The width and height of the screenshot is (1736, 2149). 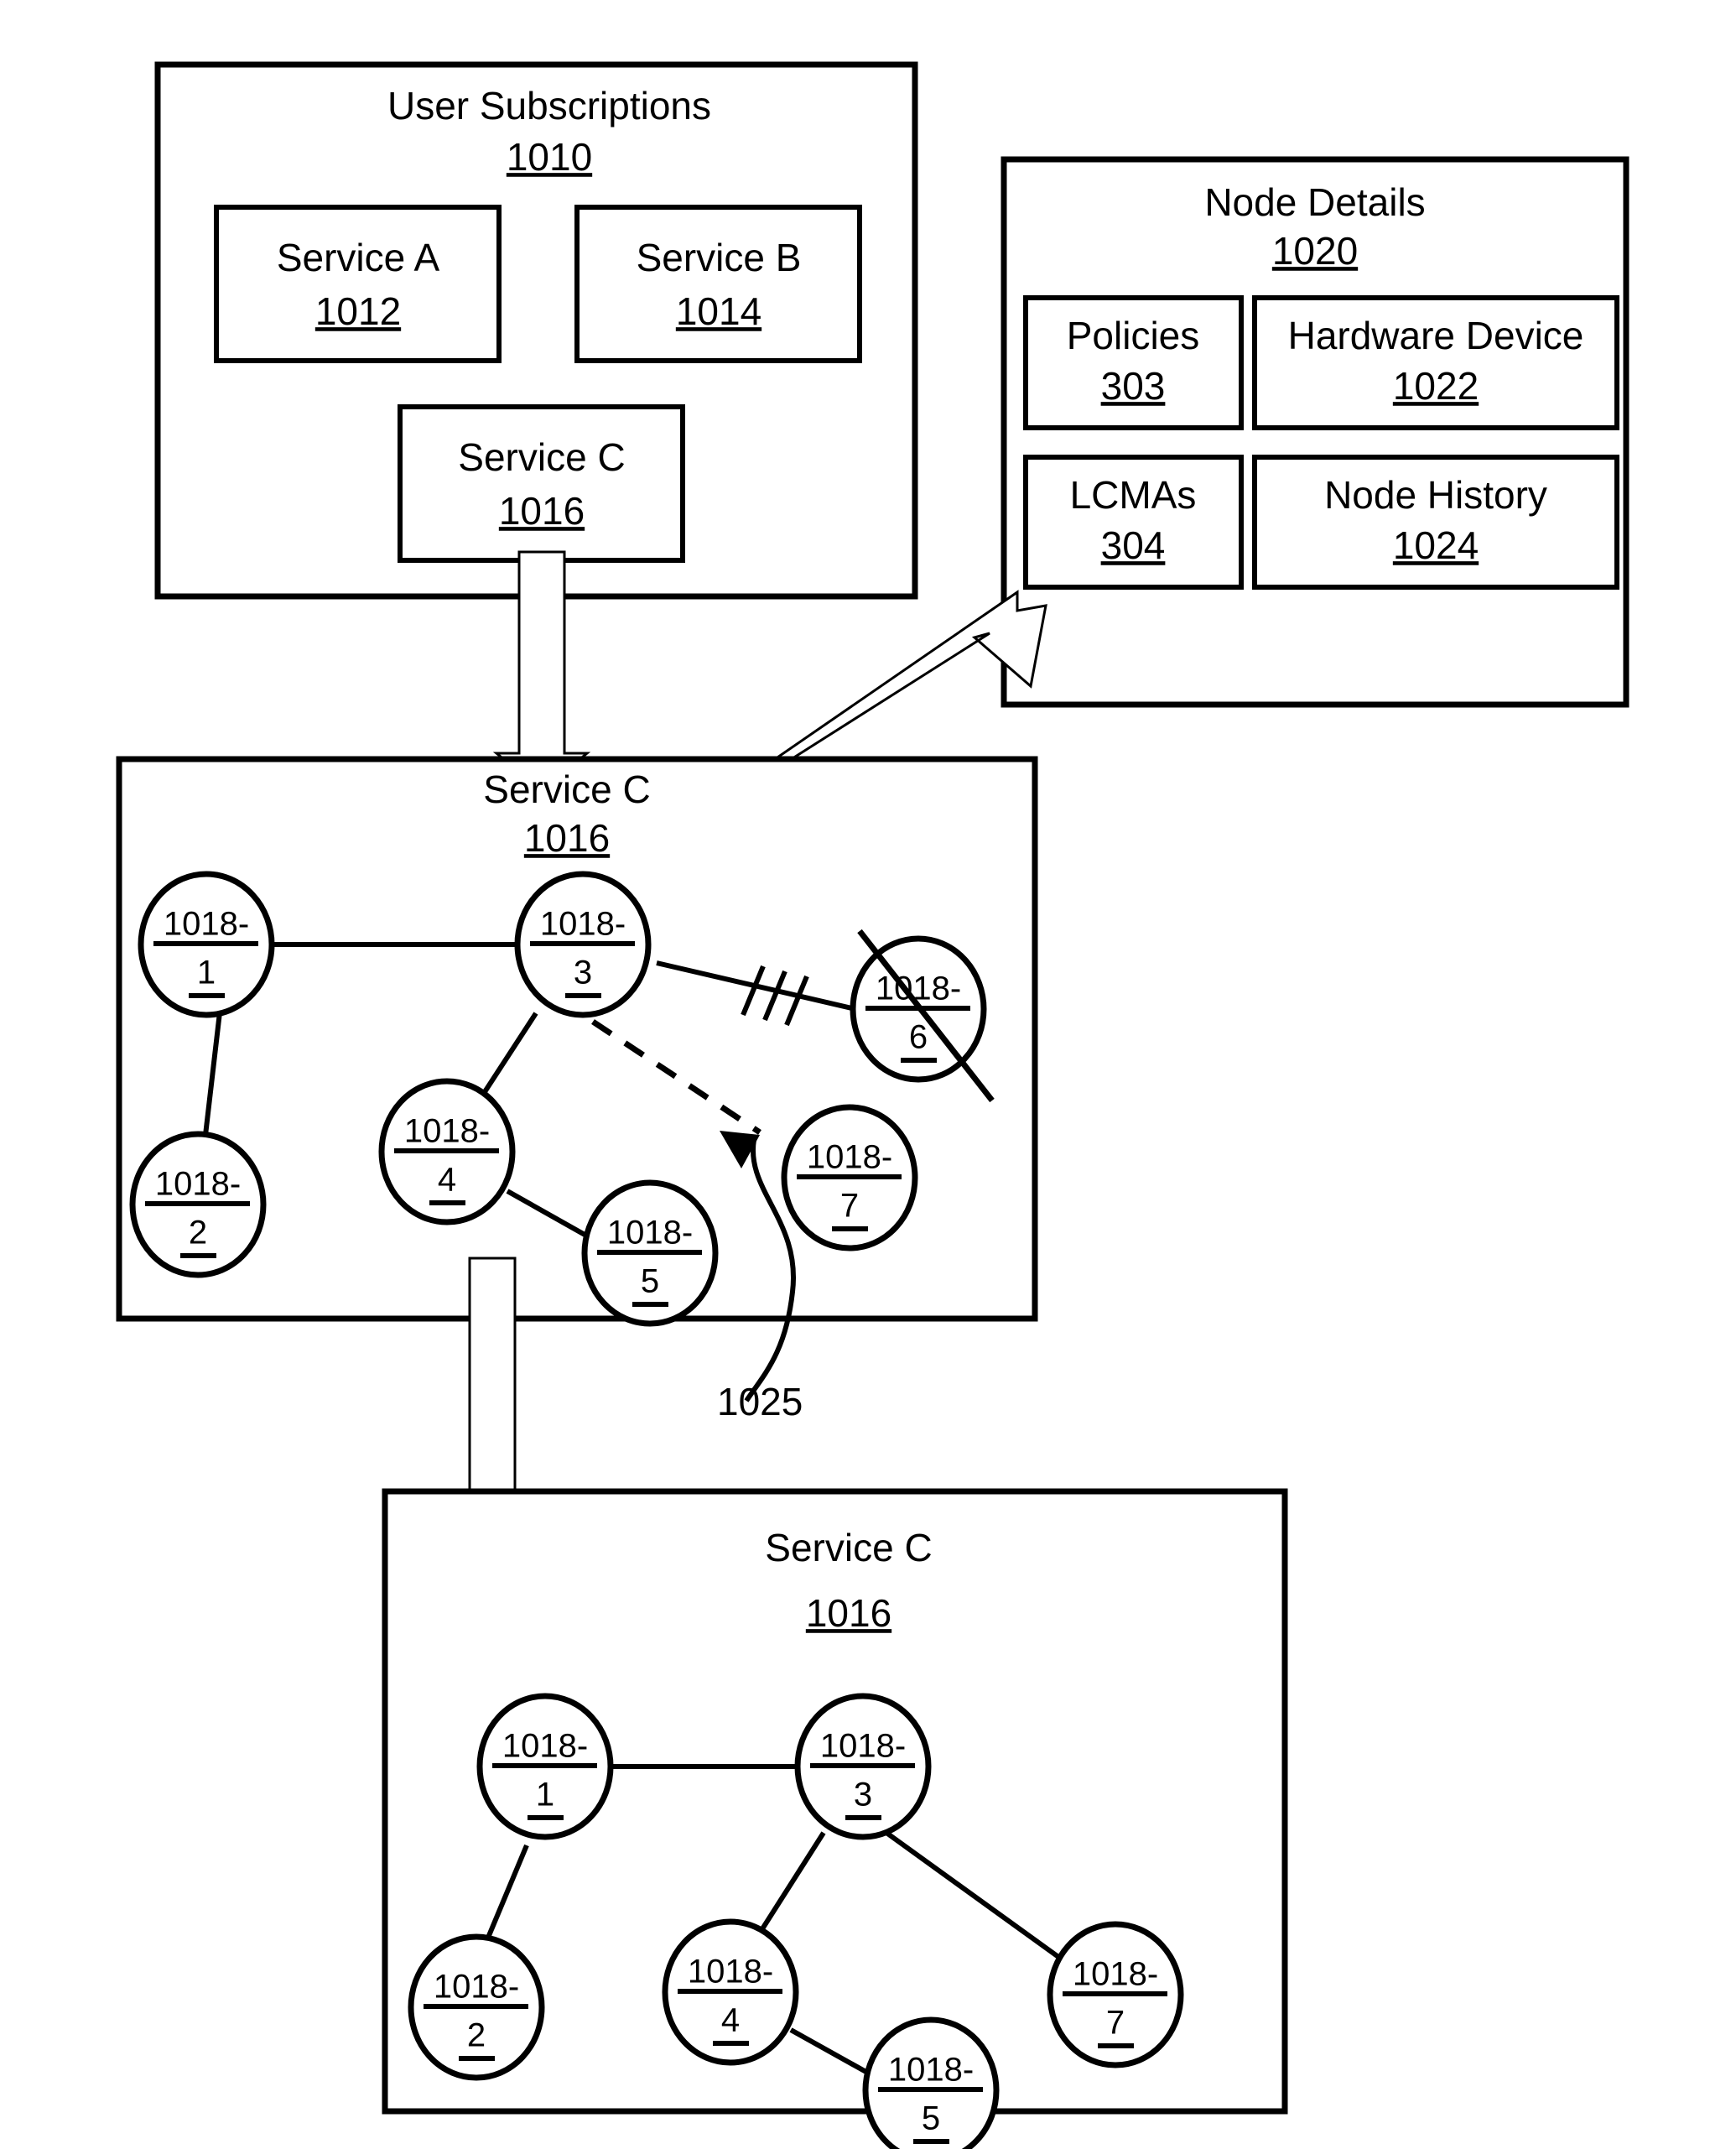 What do you see at coordinates (1436, 386) in the screenshot?
I see `hardware-device-ref: 1022` at bounding box center [1436, 386].